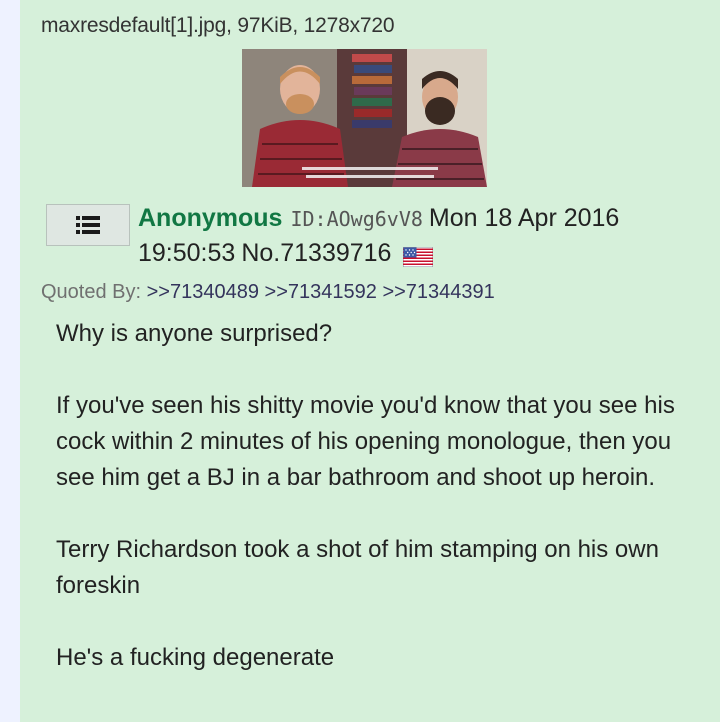  I want to click on poster-name: Anonymous, so click(210, 218).